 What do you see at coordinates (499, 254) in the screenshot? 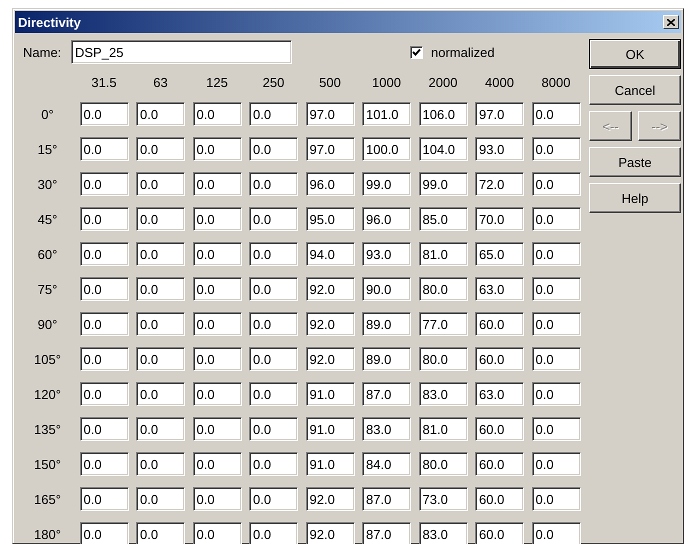
I see `value-field: 65.0` at bounding box center [499, 254].